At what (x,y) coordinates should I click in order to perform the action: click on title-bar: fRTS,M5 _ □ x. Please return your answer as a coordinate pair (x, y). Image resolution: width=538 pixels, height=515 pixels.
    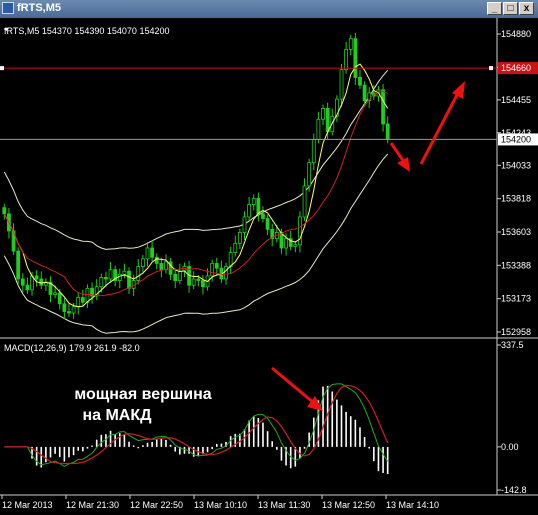
    Looking at the image, I should click on (269, 9).